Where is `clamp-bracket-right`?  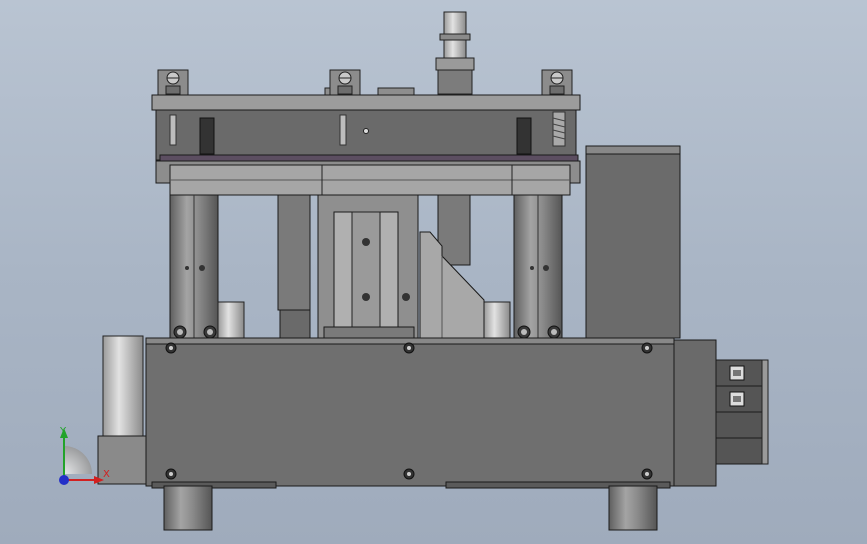
clamp-bracket-right is located at coordinates (557, 83).